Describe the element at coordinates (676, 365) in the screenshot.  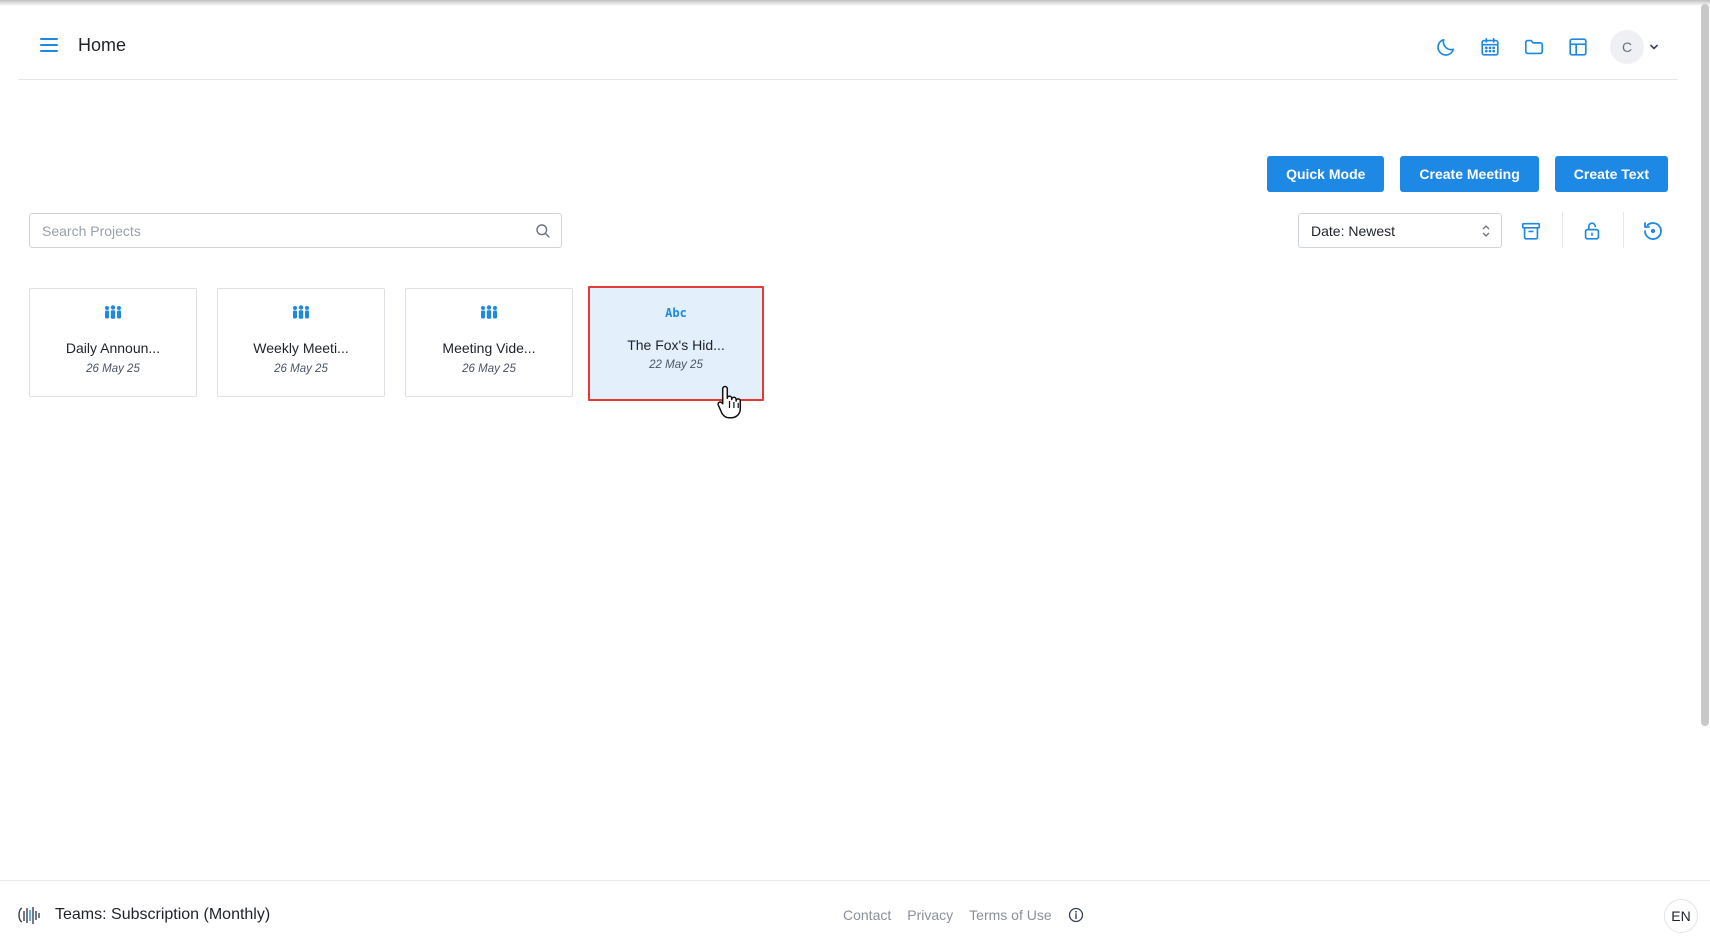
I see `project-date: 22 May 25` at that location.